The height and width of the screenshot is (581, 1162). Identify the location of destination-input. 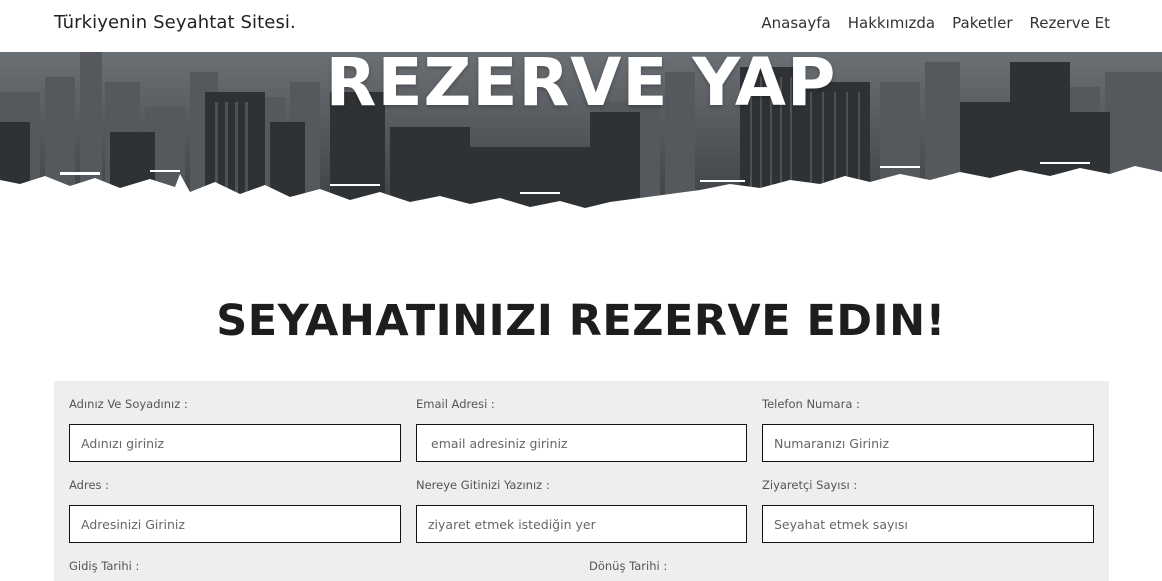
(581, 524).